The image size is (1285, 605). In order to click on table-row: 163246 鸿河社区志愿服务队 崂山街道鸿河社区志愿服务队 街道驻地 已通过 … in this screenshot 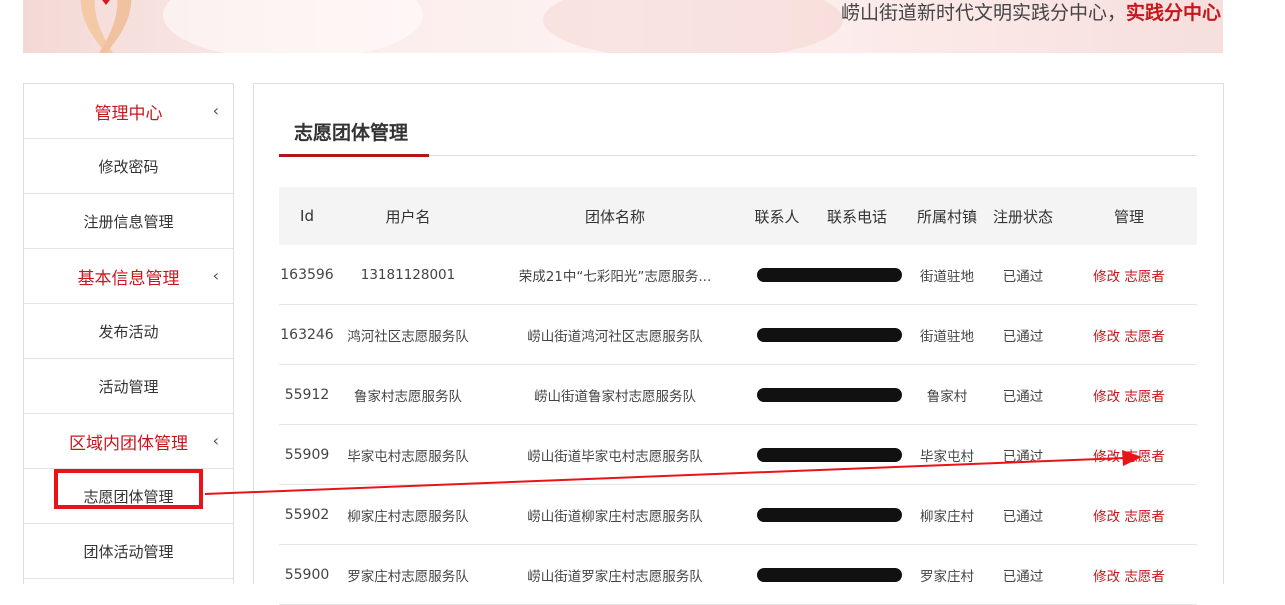, I will do `click(738, 334)`.